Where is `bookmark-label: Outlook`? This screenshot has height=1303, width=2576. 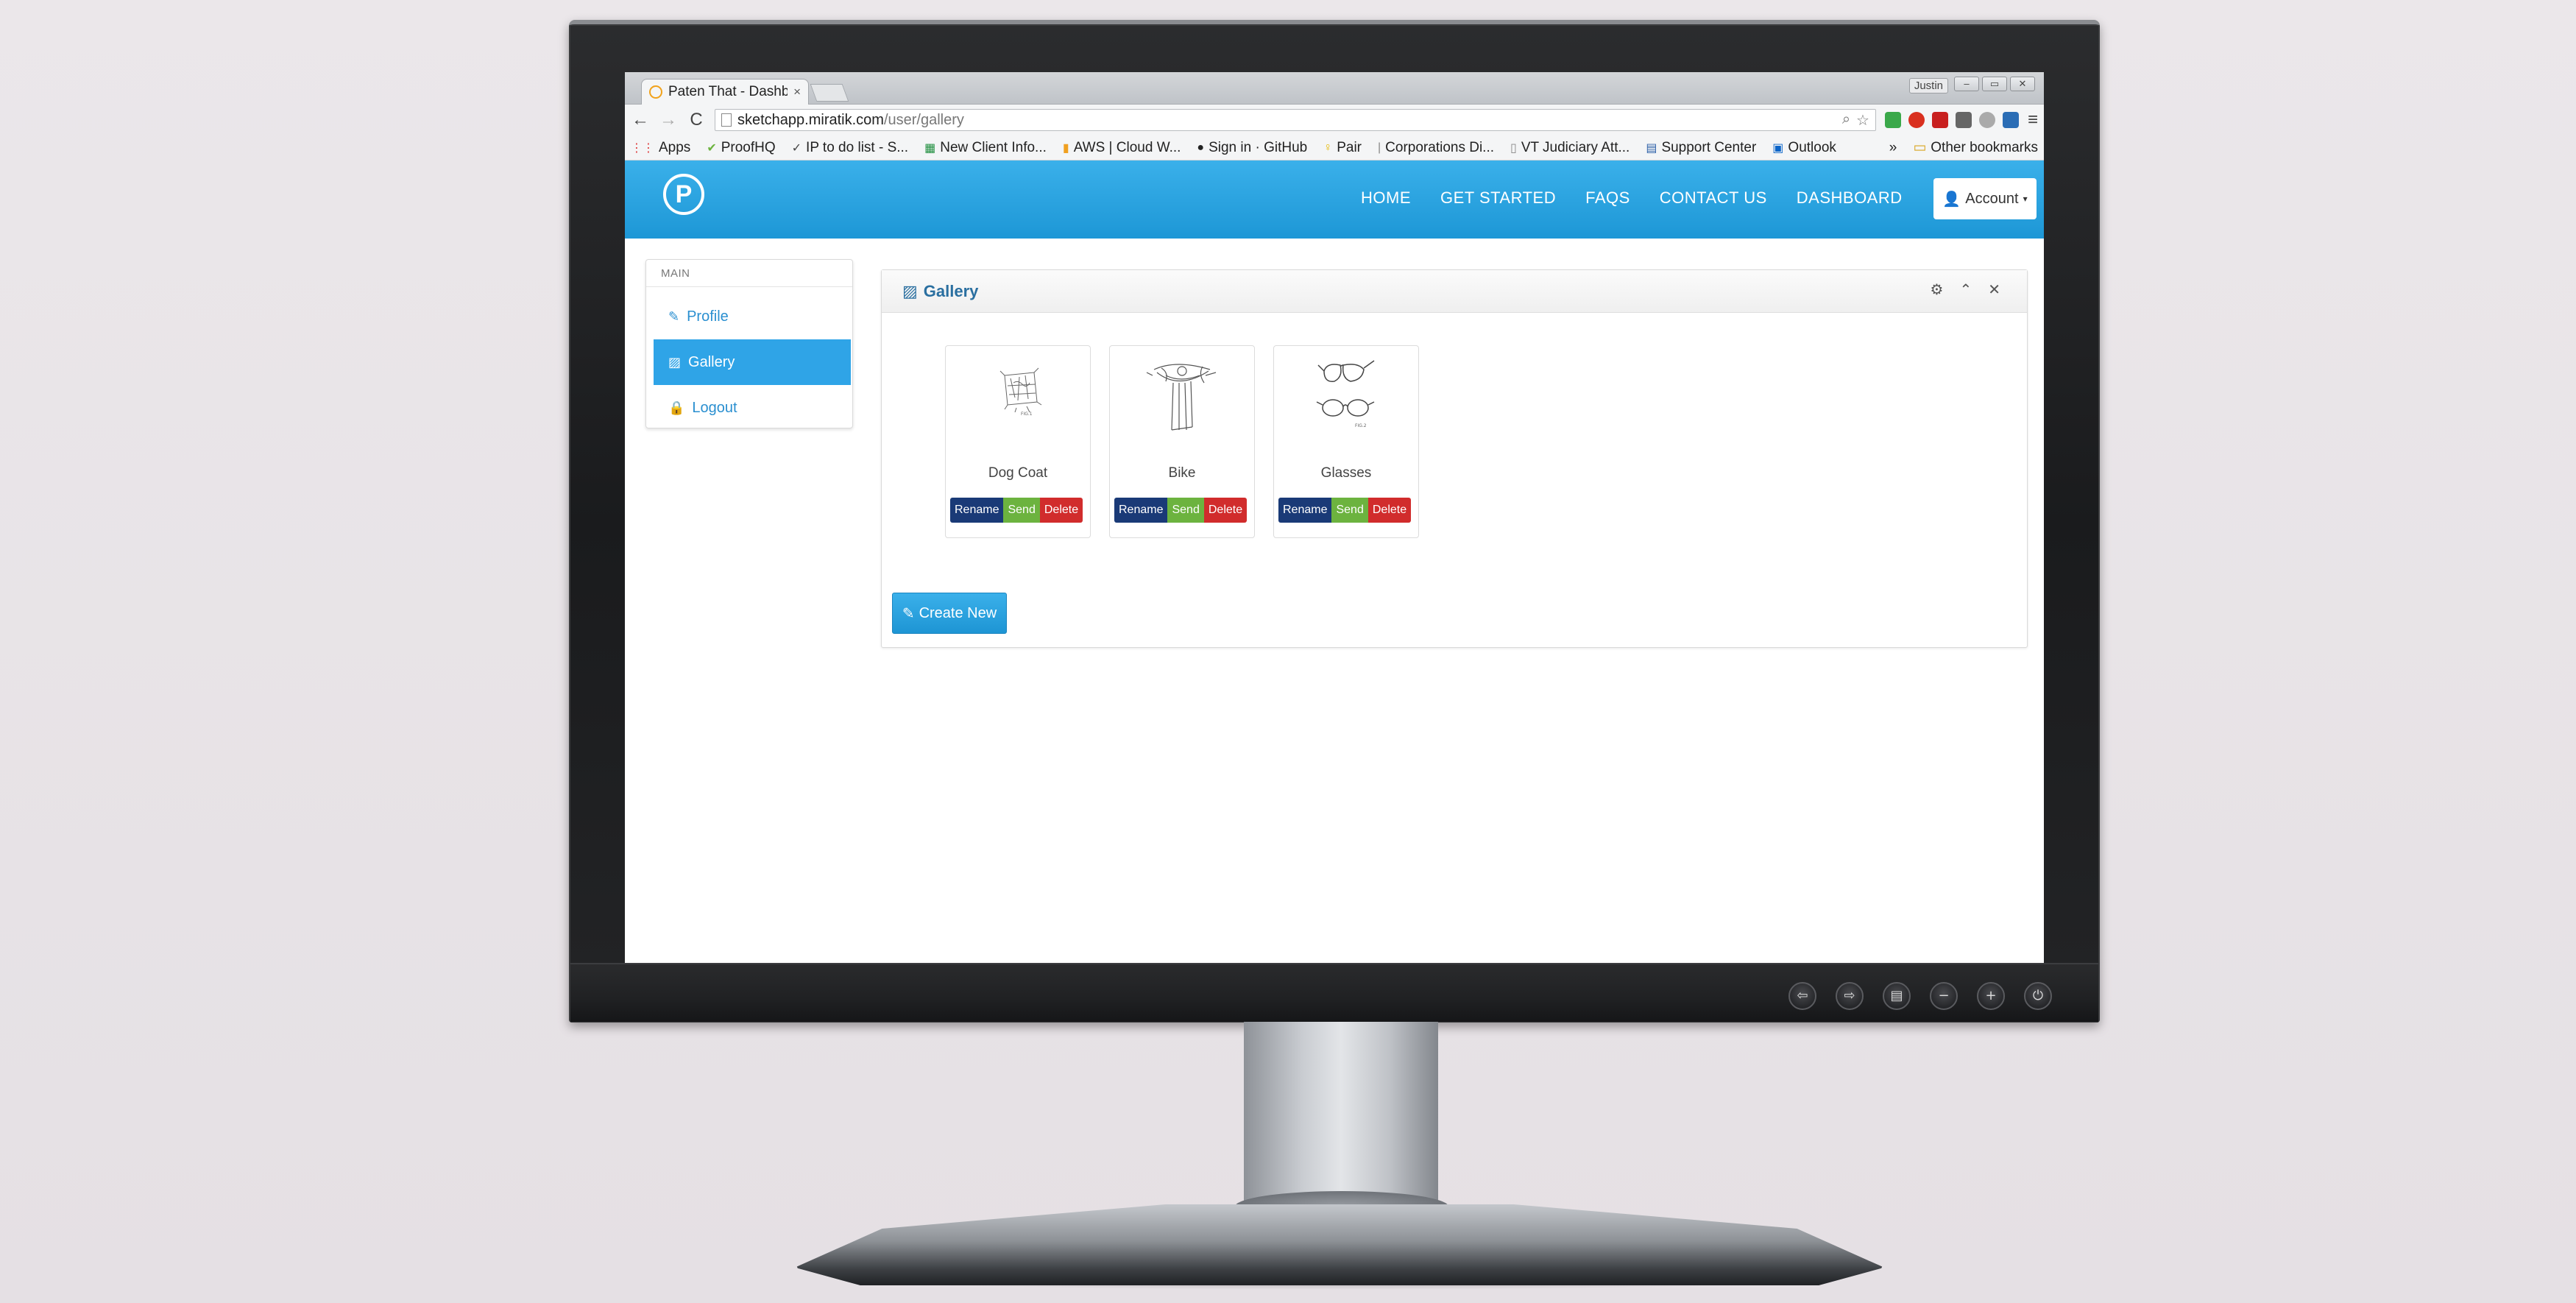
bookmark-label: Outlook is located at coordinates (1812, 147).